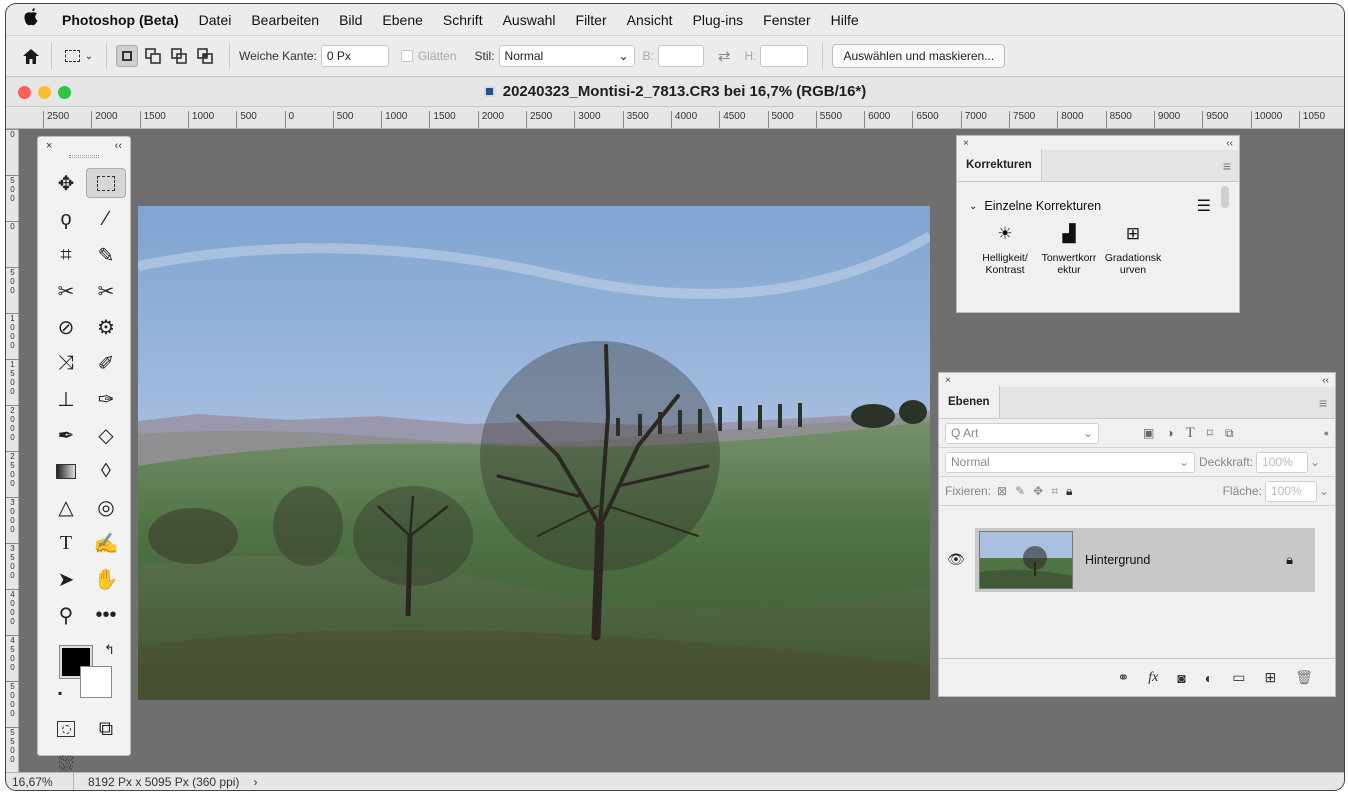 The width and height of the screenshot is (1348, 792). I want to click on layer-name: Hintergrund, so click(1117, 560).